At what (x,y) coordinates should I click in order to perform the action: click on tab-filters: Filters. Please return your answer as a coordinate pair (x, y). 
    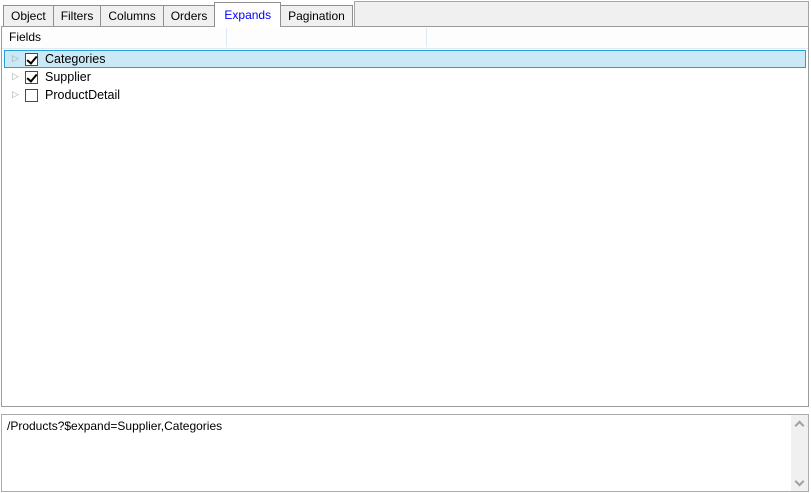
    Looking at the image, I should click on (77, 15).